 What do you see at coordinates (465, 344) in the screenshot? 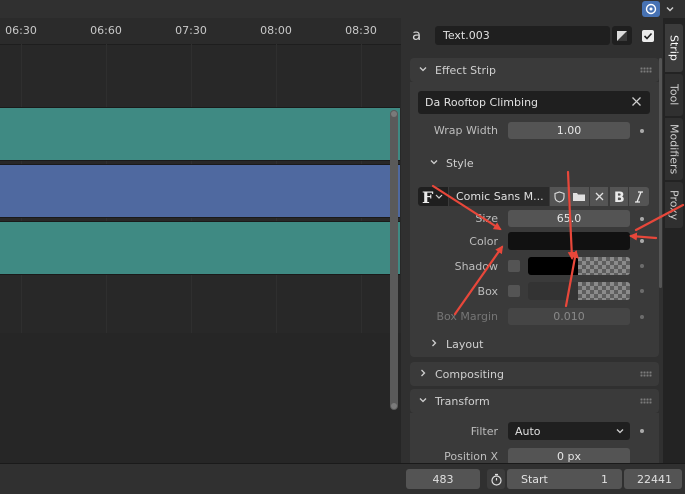
I see `section-title: Layout` at bounding box center [465, 344].